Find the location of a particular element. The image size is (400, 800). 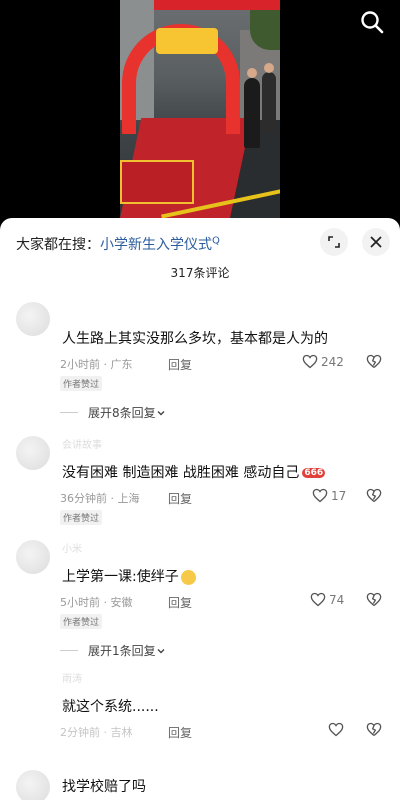

comment-text: 找学校赔了吗 is located at coordinates (104, 787).